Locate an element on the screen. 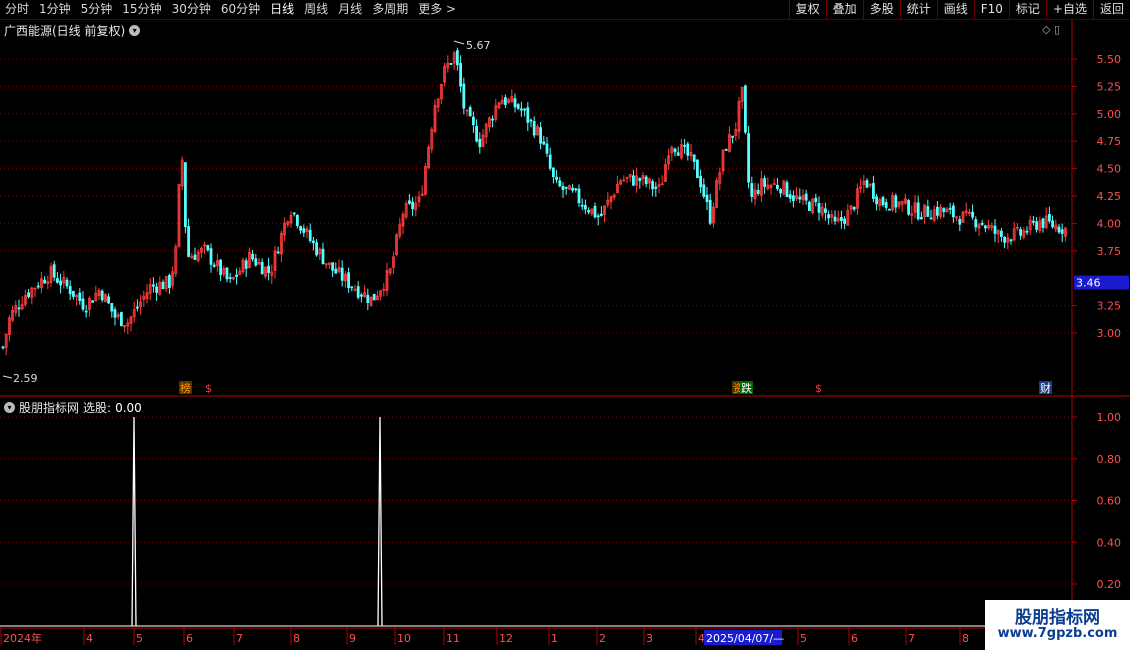  indicator-scale-label: 0.80 is located at coordinates (1109, 459).